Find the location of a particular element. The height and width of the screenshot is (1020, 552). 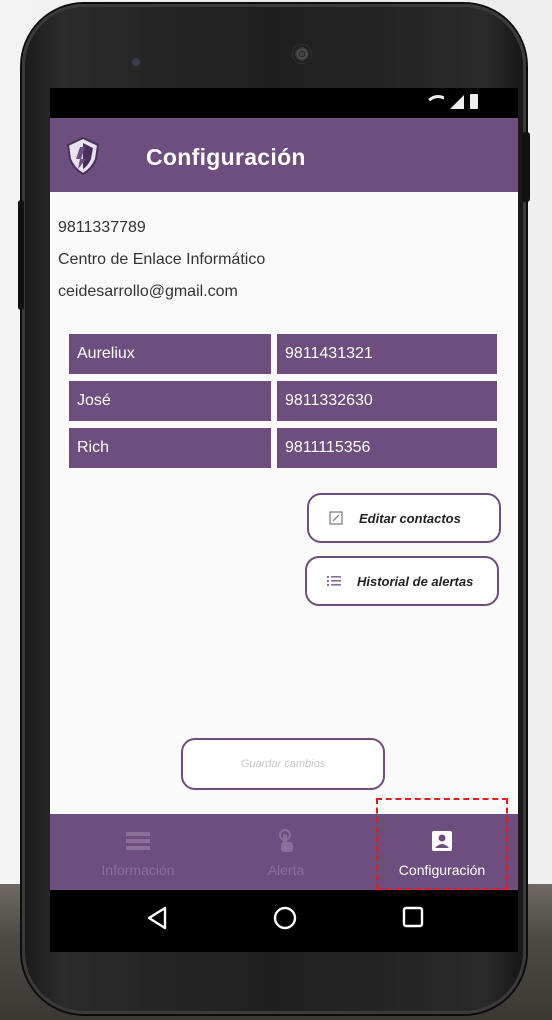

nav-item-alert: Alerta is located at coordinates (286, 852).